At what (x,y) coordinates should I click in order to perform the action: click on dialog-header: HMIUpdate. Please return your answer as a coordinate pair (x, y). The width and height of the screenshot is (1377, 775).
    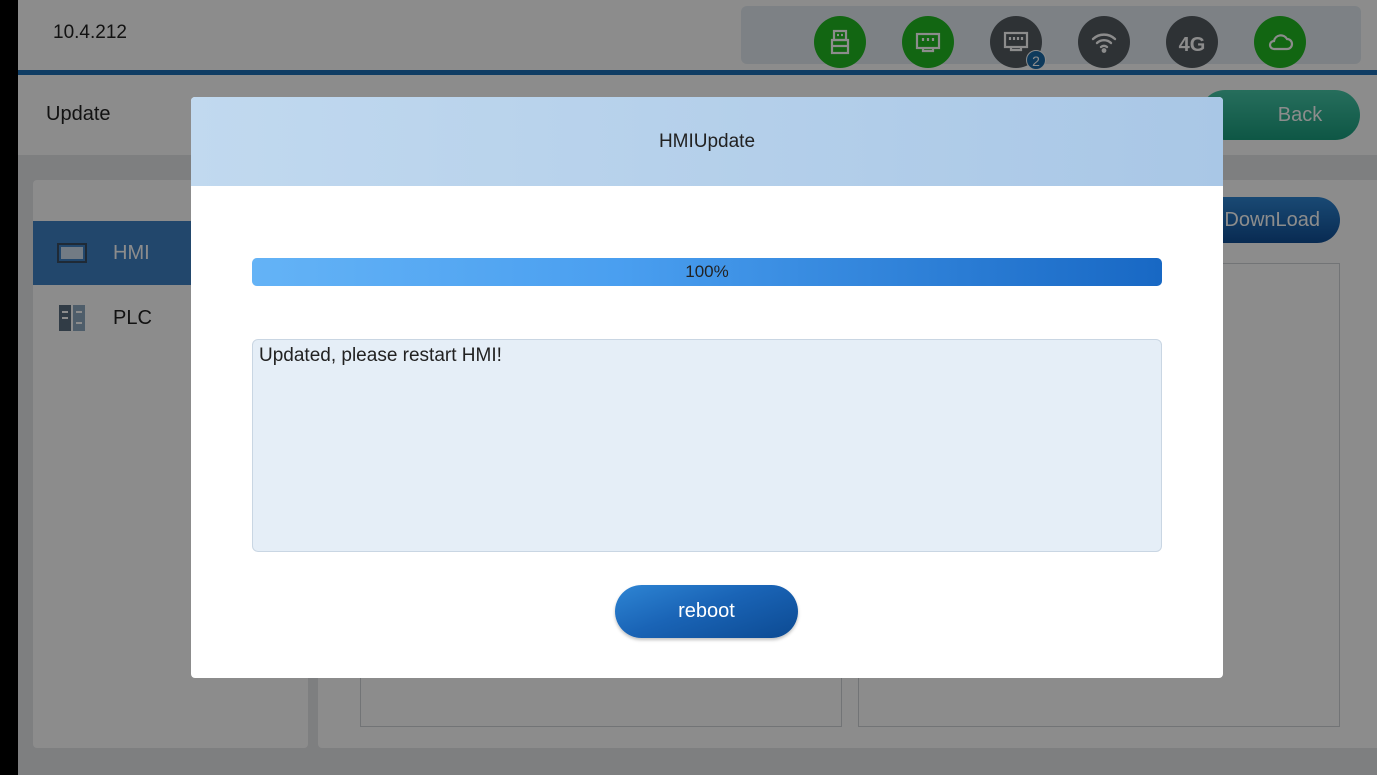
    Looking at the image, I should click on (707, 141).